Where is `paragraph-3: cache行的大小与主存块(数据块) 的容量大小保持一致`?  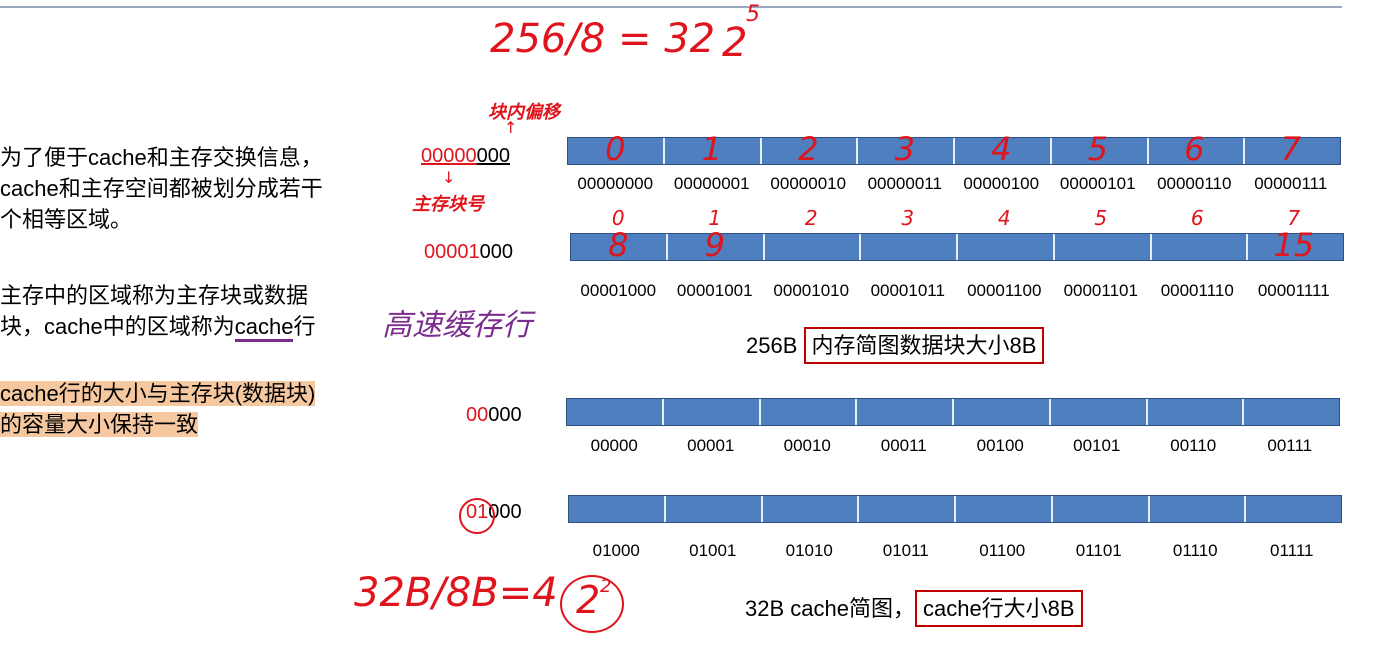 paragraph-3: cache行的大小与主存块(数据块) 的容量大小保持一致 is located at coordinates (158, 409).